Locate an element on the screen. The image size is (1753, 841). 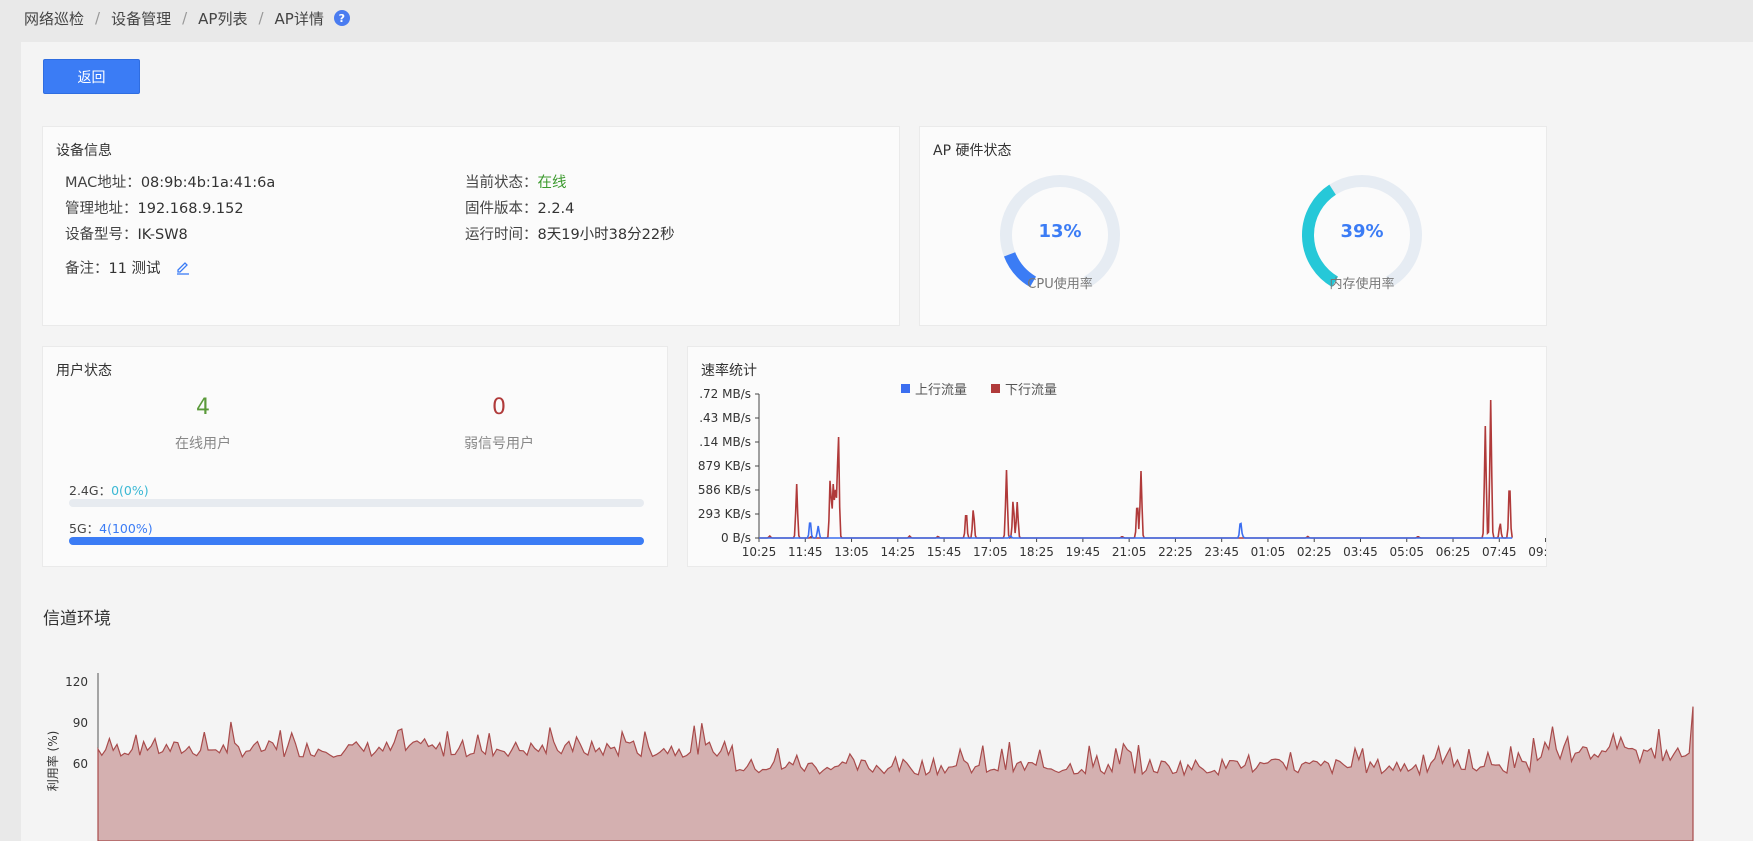
breadcrumb-item-device-mgmt: 设备管理 is located at coordinates (141, 18).